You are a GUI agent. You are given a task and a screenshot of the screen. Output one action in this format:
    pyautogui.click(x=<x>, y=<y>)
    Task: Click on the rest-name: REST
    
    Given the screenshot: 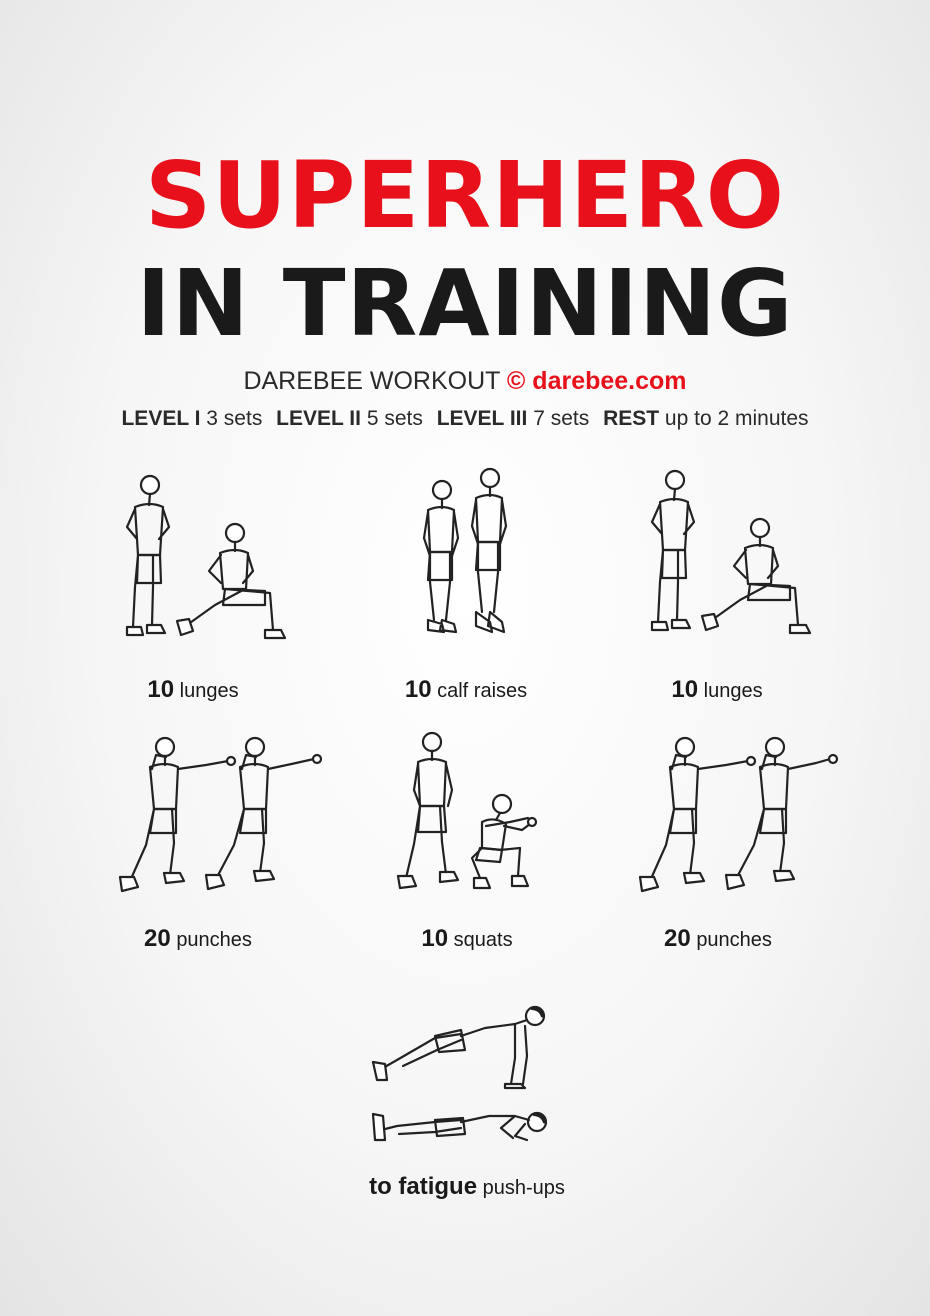 What is the action you would take?
    pyautogui.click(x=631, y=418)
    